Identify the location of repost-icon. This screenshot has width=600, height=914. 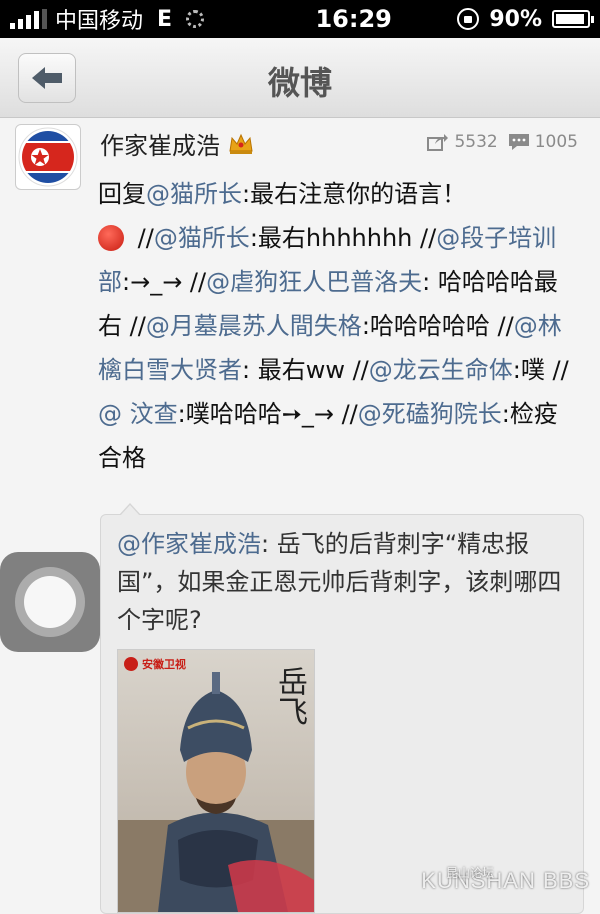
(438, 142).